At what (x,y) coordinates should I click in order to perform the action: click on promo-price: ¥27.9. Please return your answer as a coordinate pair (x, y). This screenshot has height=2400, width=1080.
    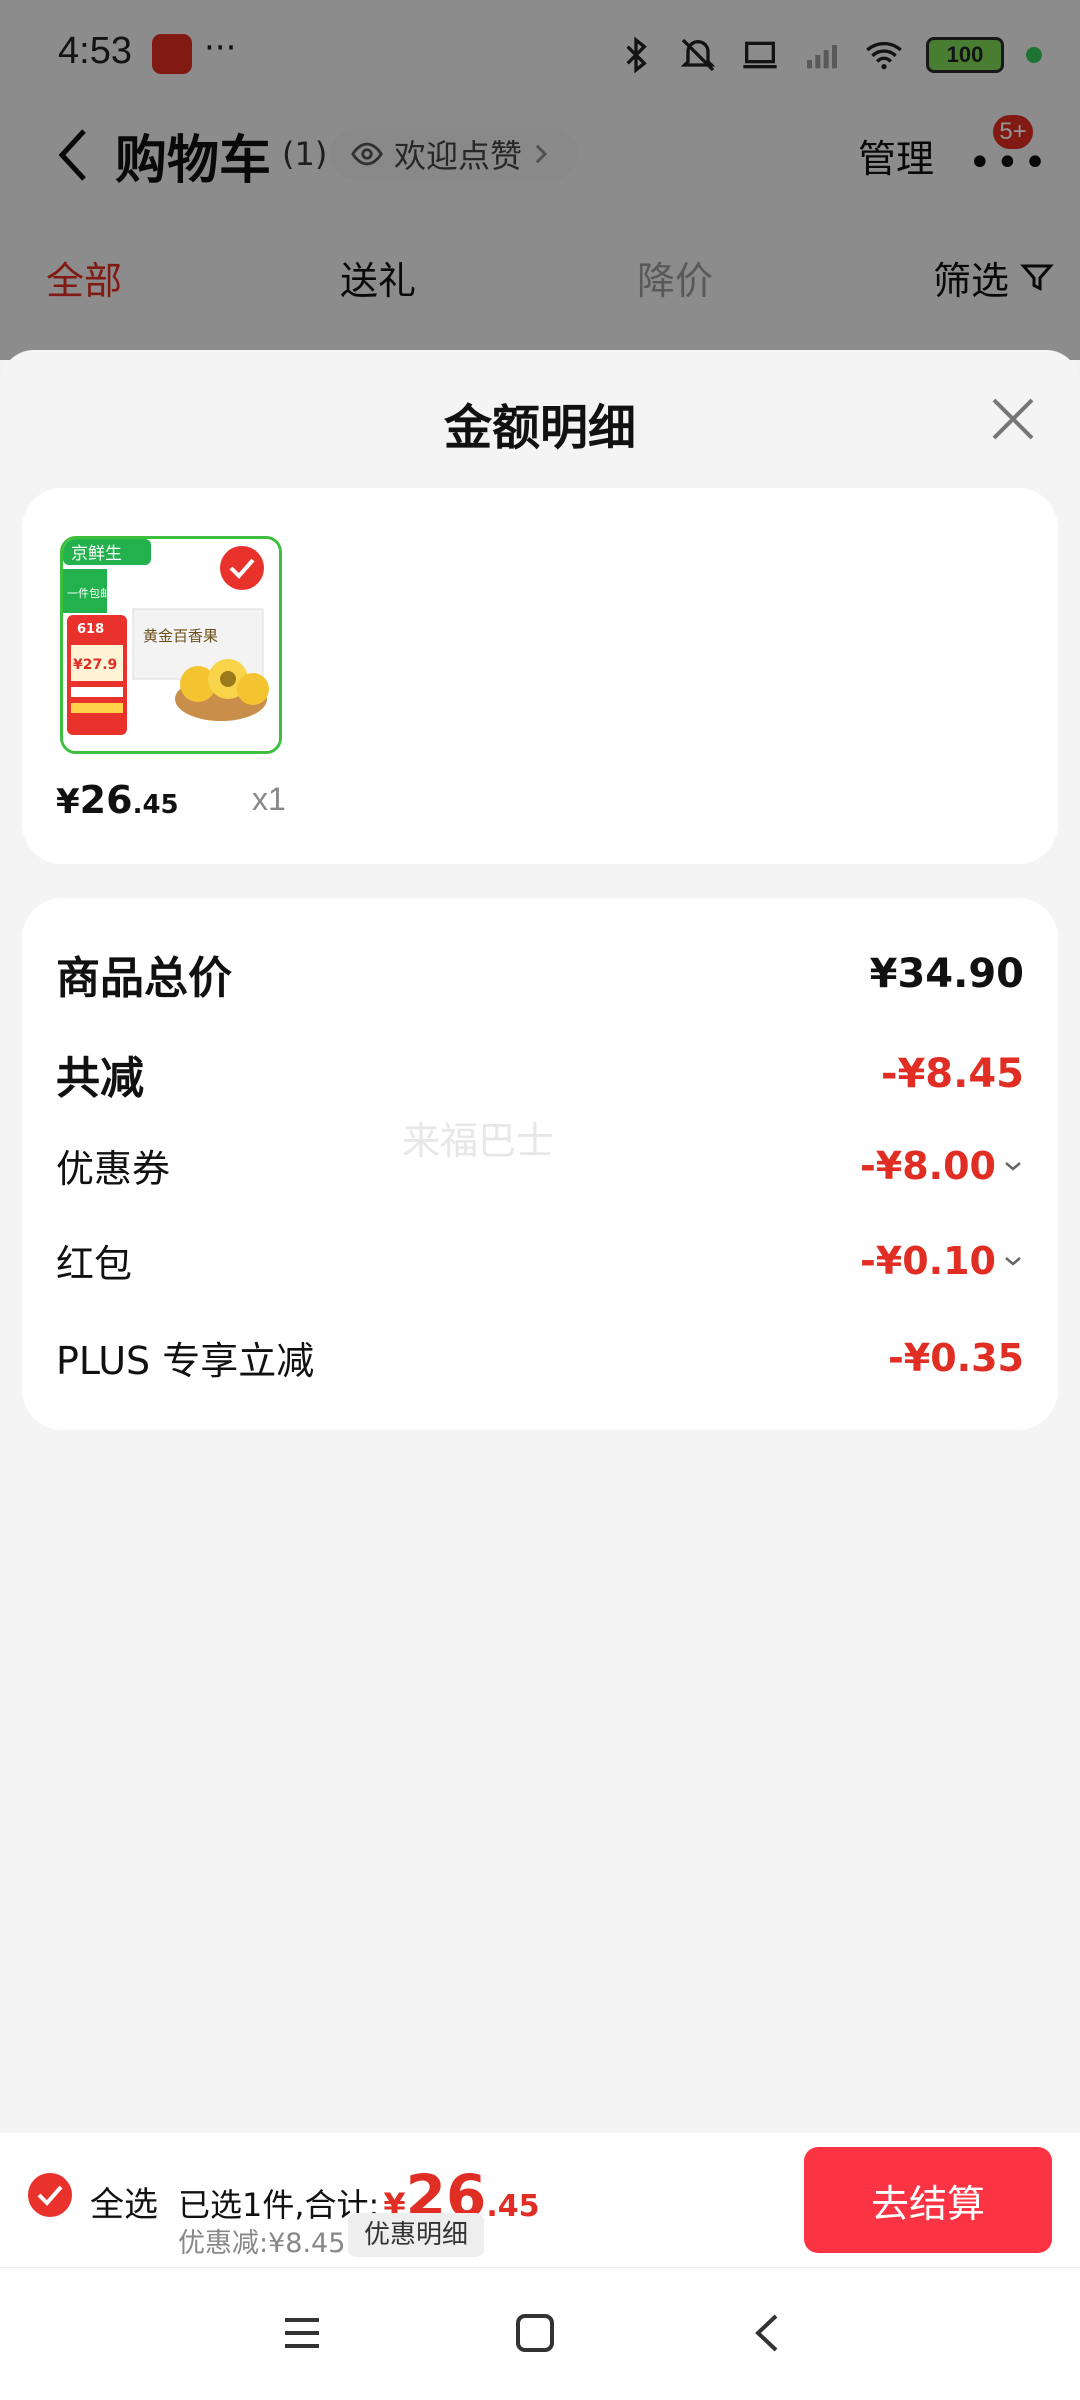
    Looking at the image, I should click on (95, 665).